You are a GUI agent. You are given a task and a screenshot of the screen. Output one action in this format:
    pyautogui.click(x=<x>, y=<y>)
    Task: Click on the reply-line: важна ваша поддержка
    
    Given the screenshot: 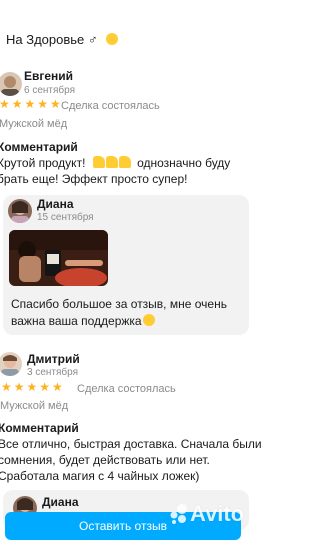 What is the action you would take?
    pyautogui.click(x=76, y=321)
    